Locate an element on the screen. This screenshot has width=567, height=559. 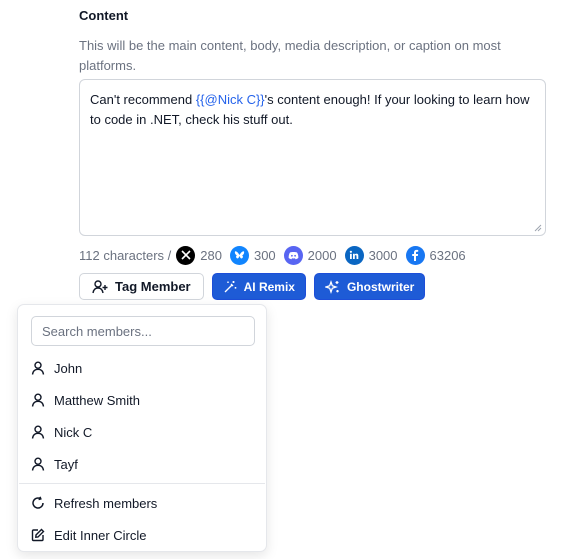
tag-member-label: Tag Member is located at coordinates (153, 286).